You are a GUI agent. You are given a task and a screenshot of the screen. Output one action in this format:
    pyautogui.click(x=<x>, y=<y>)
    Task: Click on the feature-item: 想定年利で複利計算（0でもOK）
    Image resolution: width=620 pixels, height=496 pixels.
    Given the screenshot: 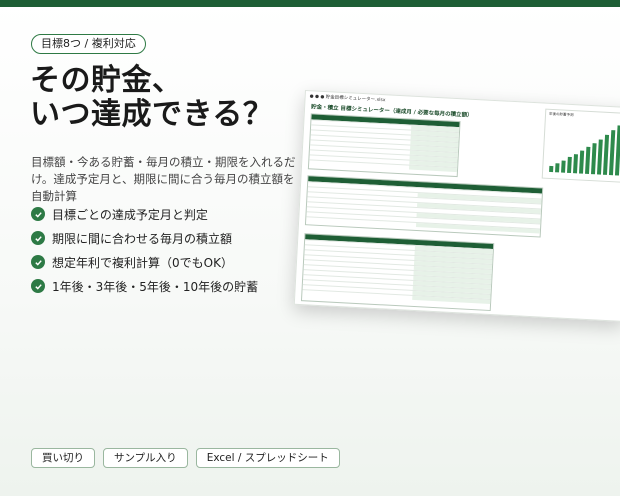 What is the action you would take?
    pyautogui.click(x=144, y=262)
    